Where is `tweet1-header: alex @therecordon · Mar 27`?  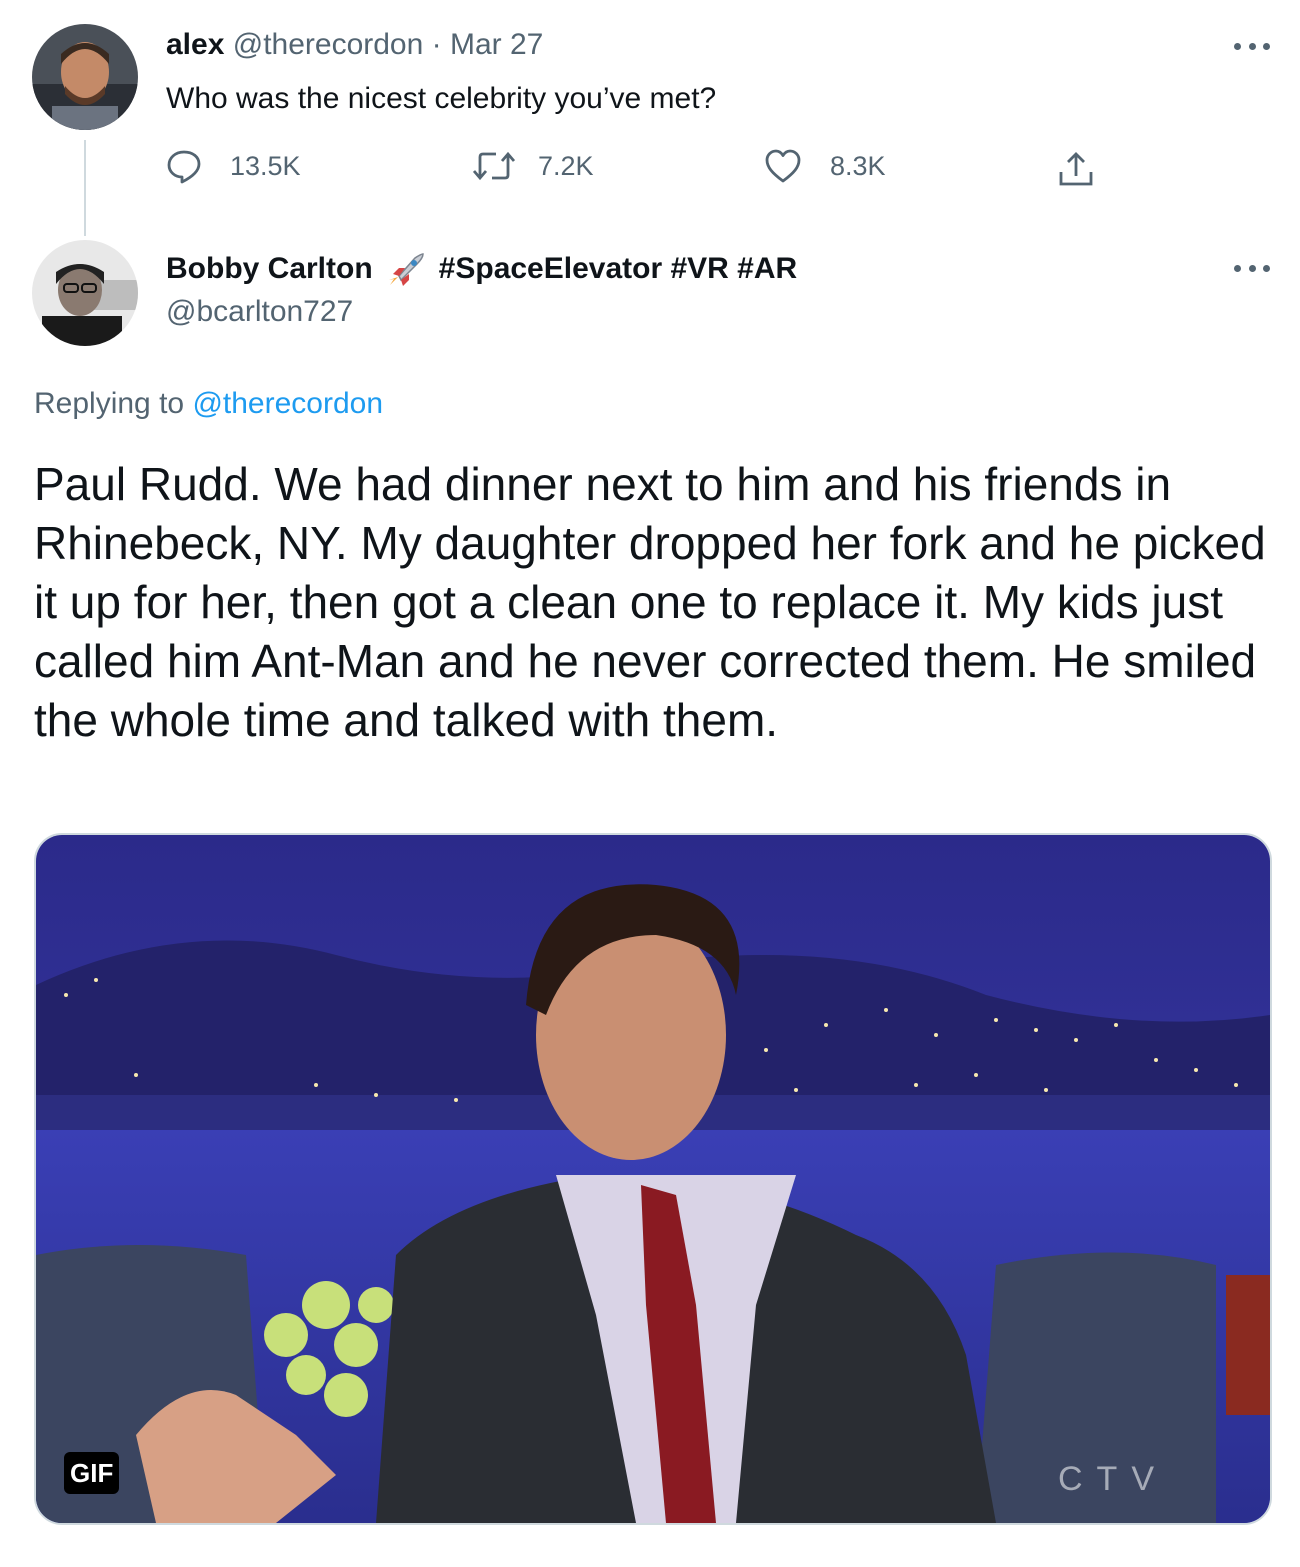 tweet1-header: alex @therecordon · Mar 27 is located at coordinates (354, 45).